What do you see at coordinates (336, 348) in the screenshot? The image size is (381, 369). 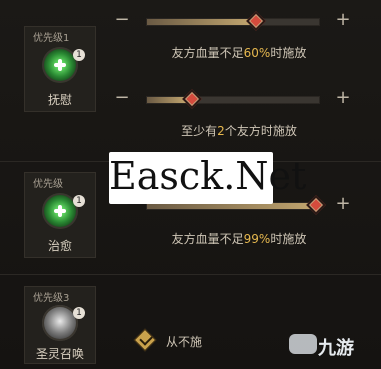 I see `corner-watermark-text: 九游` at bounding box center [336, 348].